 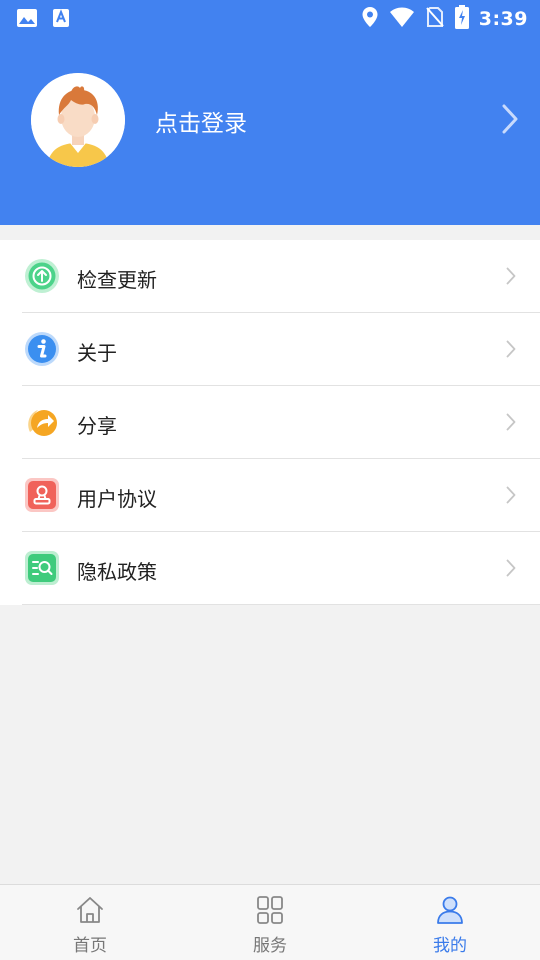 I want to click on battery-charging-icon, so click(x=461, y=19).